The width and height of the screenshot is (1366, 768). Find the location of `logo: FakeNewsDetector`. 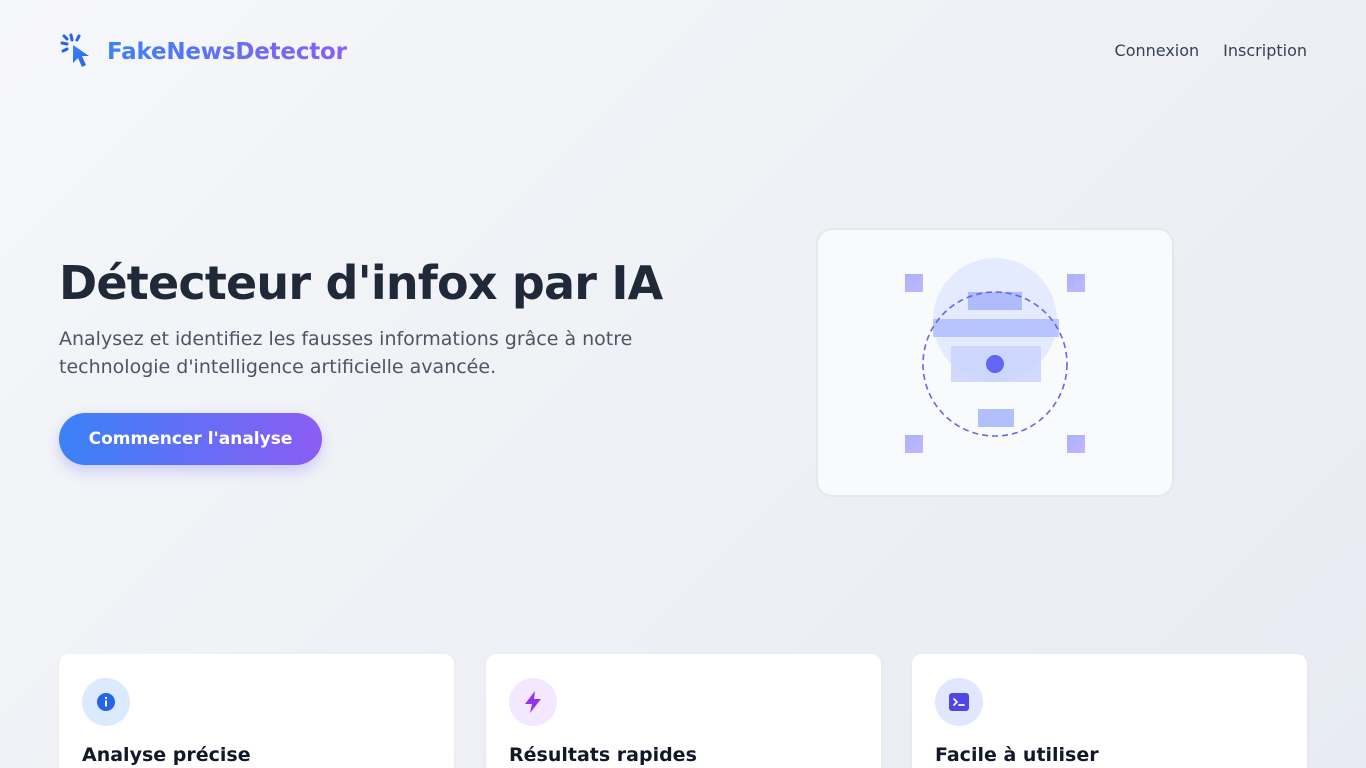

logo: FakeNewsDetector is located at coordinates (203, 52).